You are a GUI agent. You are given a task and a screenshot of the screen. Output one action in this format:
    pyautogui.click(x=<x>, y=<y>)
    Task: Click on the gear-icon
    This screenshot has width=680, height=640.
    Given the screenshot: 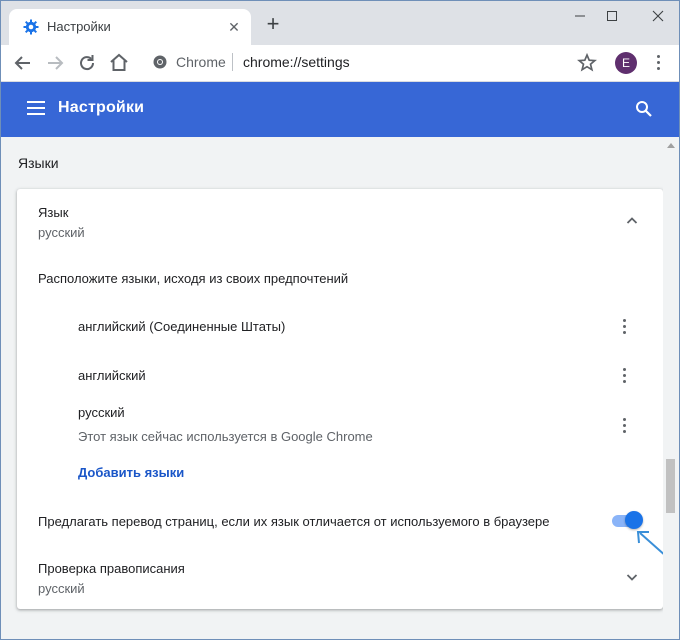 What is the action you would take?
    pyautogui.click(x=31, y=27)
    